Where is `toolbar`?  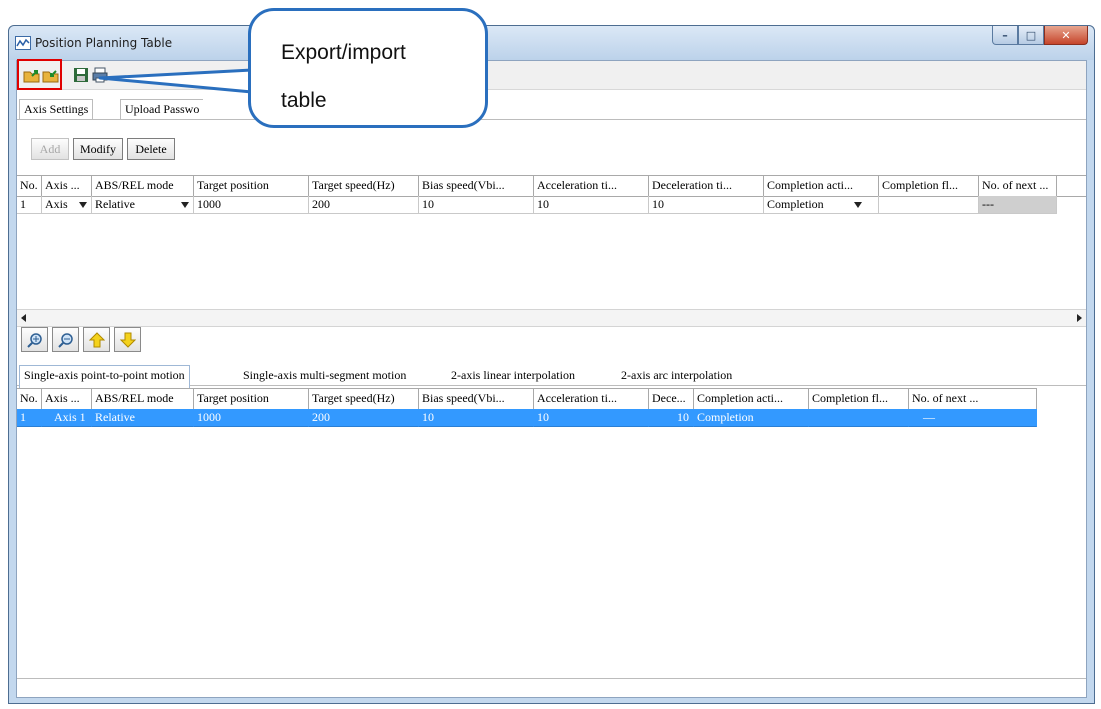 toolbar is located at coordinates (551, 74).